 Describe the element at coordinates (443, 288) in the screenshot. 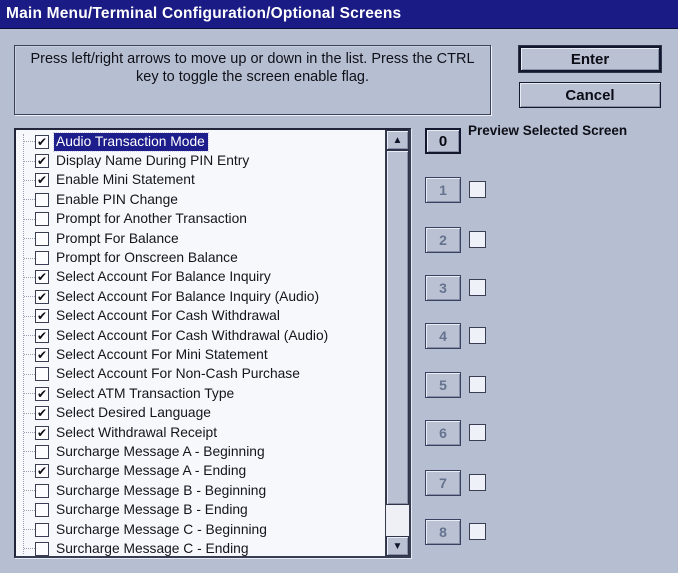

I see `preview-key-3-button: 3` at that location.